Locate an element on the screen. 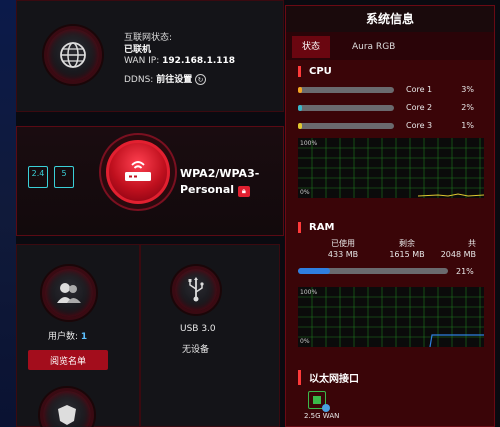  cpu-core-1-value: 3% is located at coordinates (467, 89).